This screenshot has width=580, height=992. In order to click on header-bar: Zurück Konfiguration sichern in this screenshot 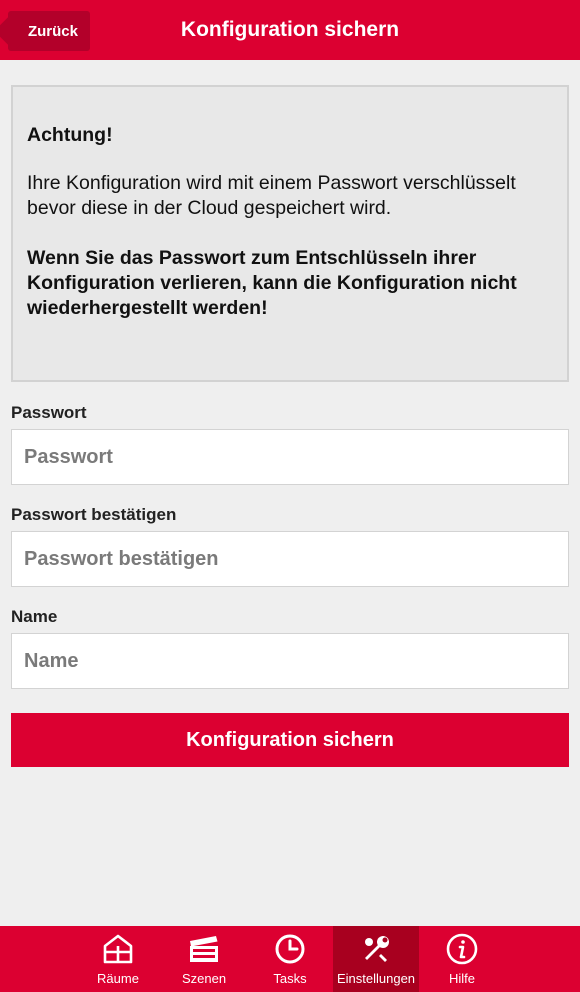, I will do `click(290, 30)`.